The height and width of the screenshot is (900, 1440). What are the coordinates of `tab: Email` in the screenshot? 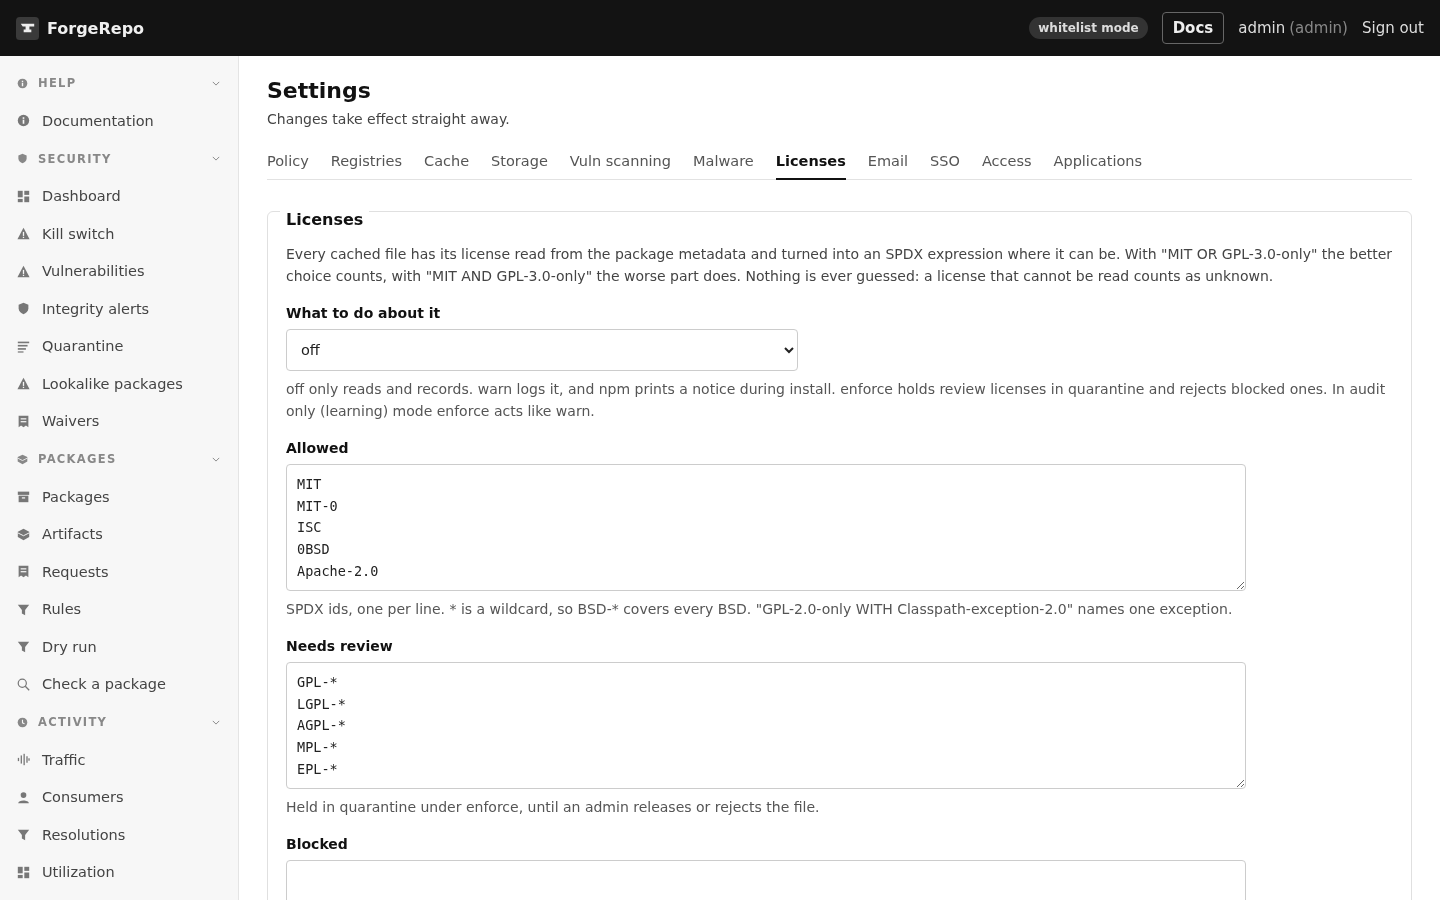 It's located at (888, 166).